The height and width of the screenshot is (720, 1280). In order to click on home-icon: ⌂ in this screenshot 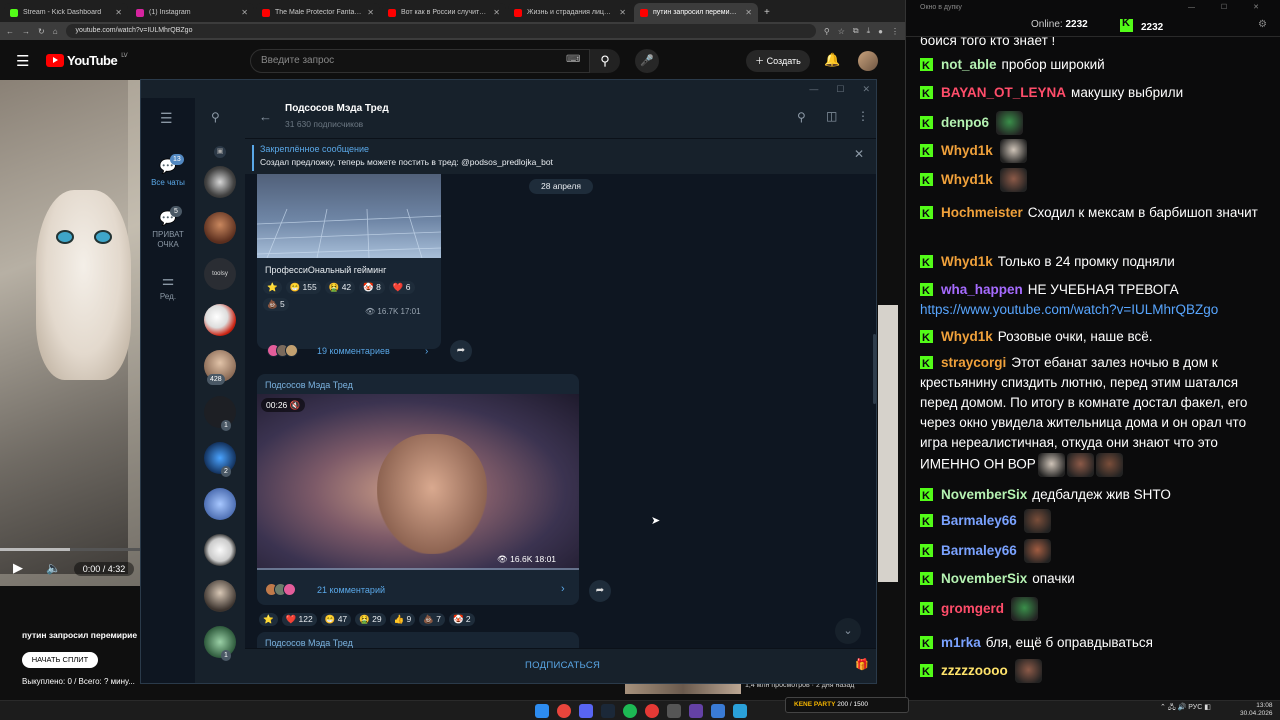, I will do `click(55, 31)`.